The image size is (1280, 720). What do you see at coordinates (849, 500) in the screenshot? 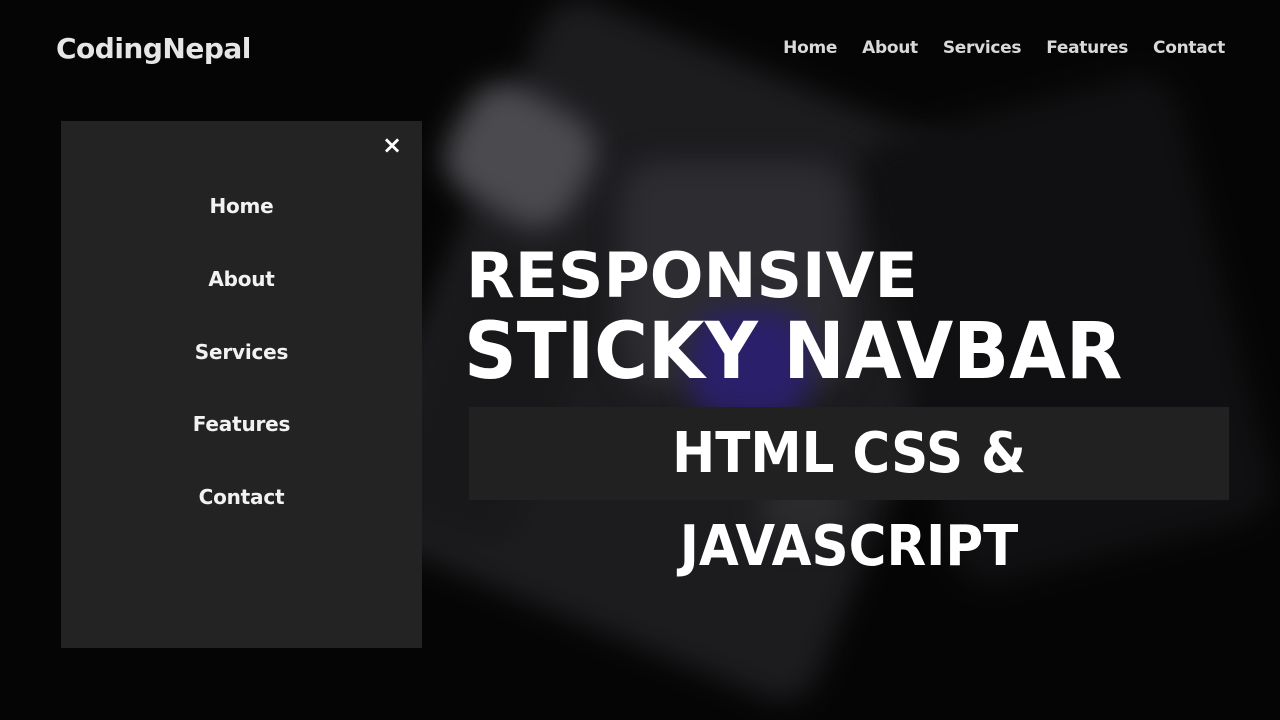
I see `hero-subtitle: HTML CSS & JAVASCRIPT` at bounding box center [849, 500].